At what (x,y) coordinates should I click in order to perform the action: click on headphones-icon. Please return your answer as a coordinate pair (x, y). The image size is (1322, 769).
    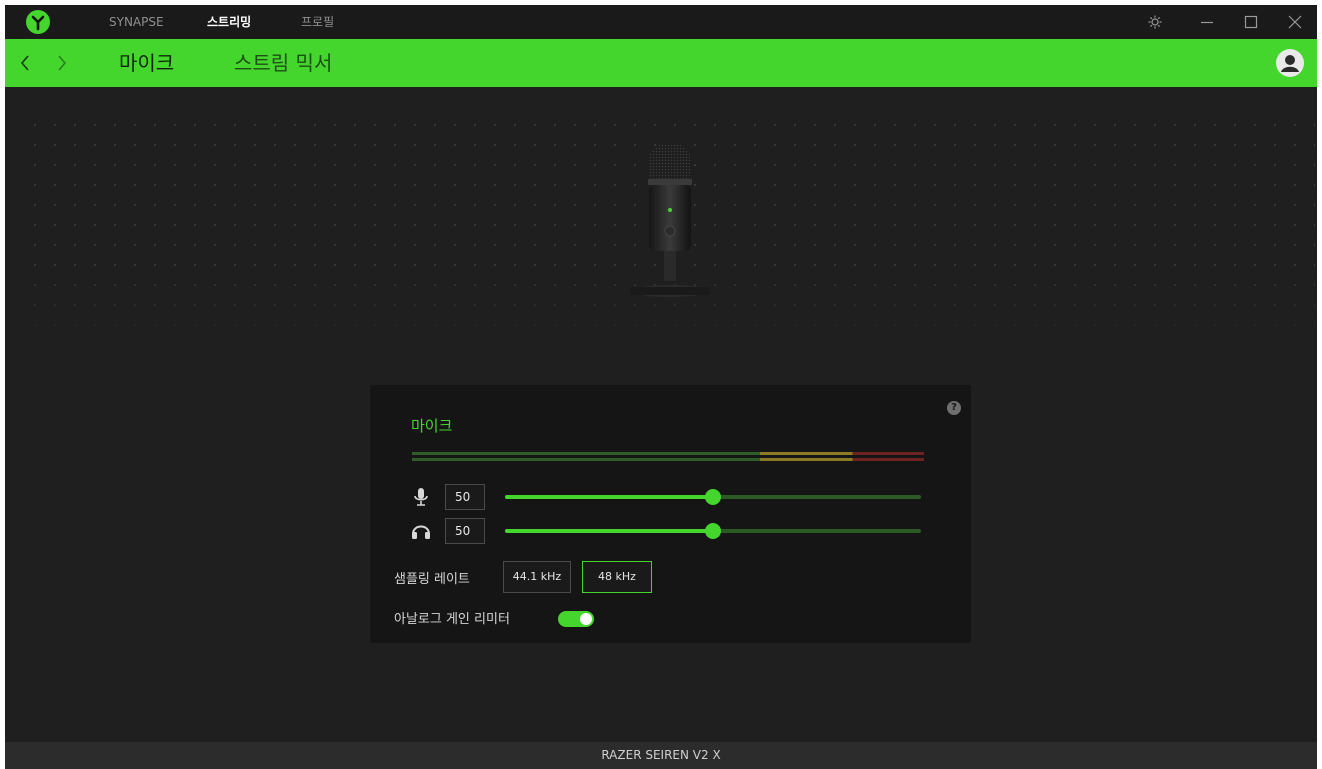
    Looking at the image, I should click on (421, 532).